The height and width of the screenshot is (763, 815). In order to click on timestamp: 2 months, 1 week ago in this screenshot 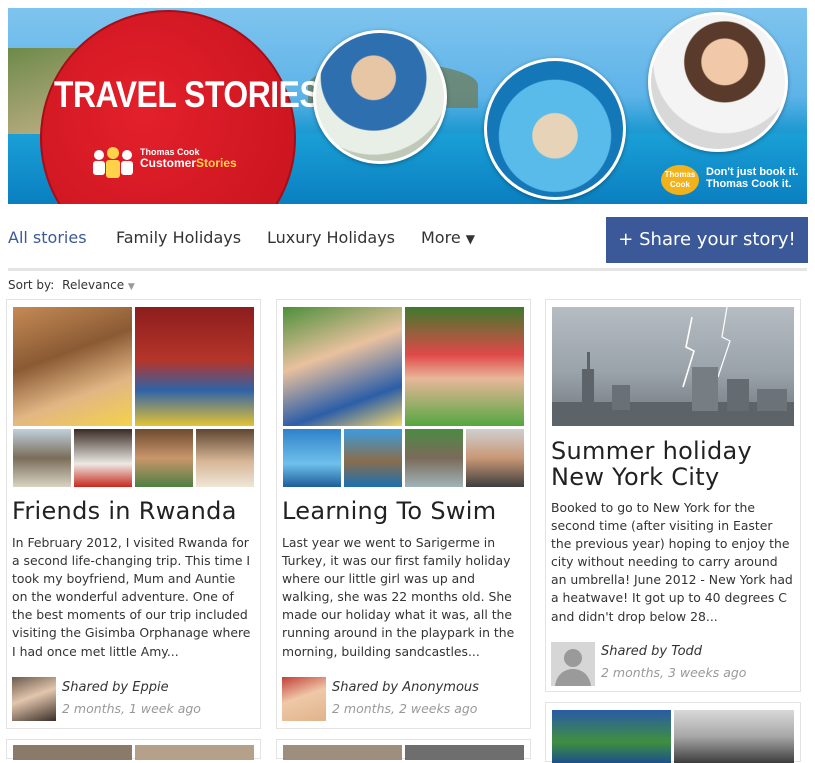, I will do `click(131, 708)`.